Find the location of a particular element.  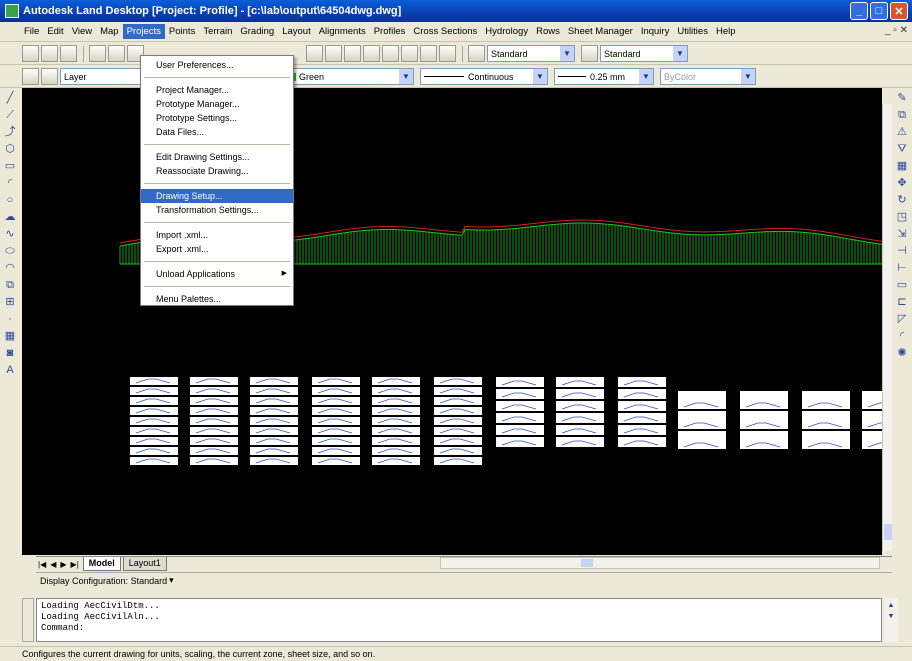

explode-icon: ✺ is located at coordinates (902, 353).